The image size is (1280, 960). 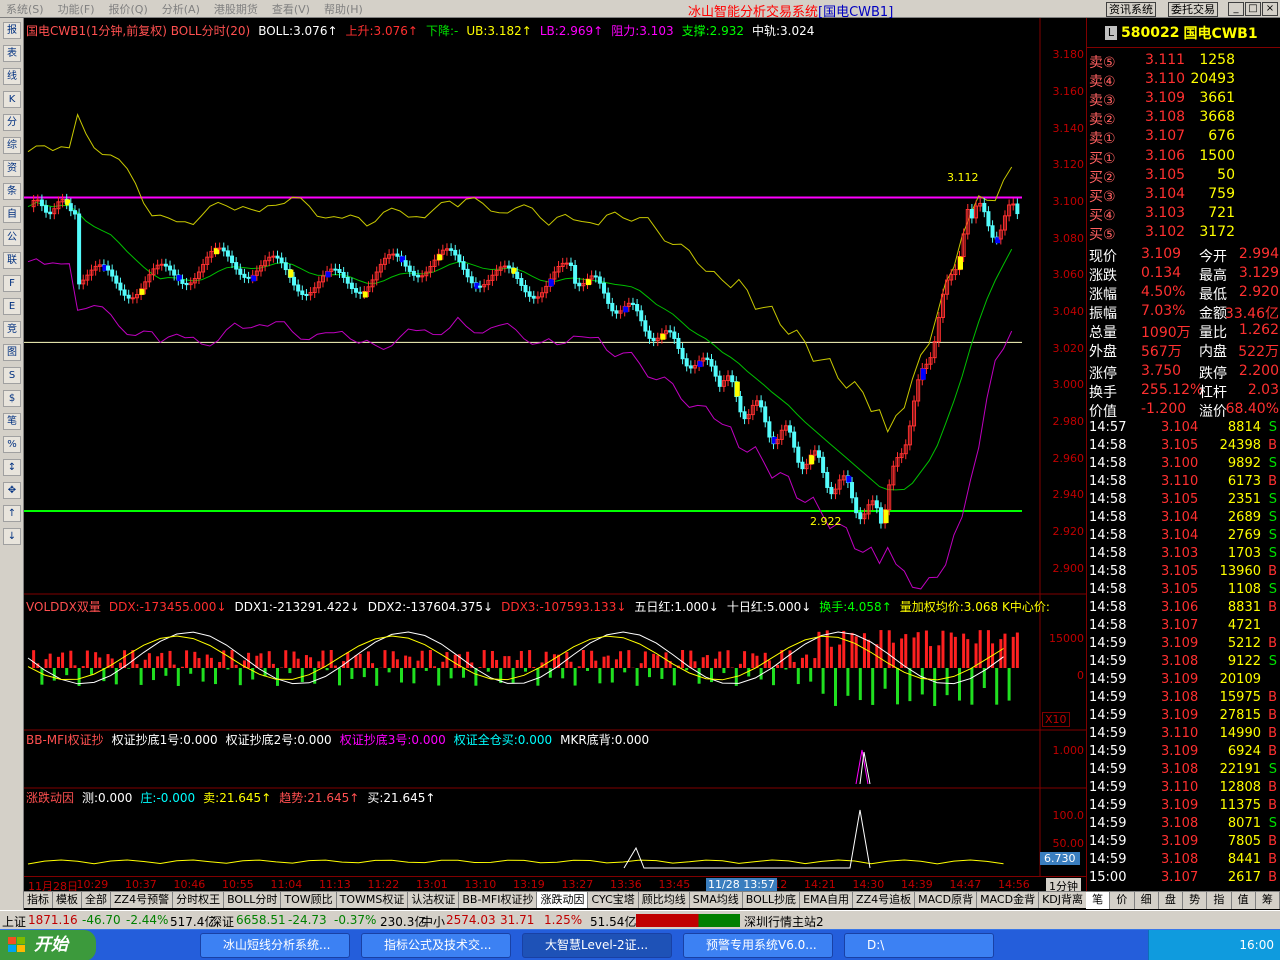 I want to click on quote-panel-tab: 指, so click(x=1219, y=900).